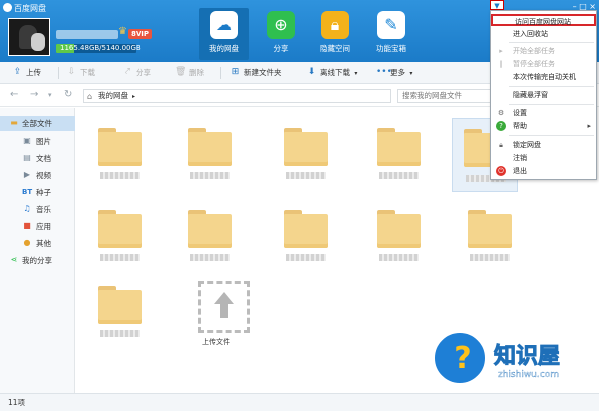 This screenshot has height=411, width=599. Describe the element at coordinates (14, 122) in the screenshot. I see `folder-icon: ▬` at that location.